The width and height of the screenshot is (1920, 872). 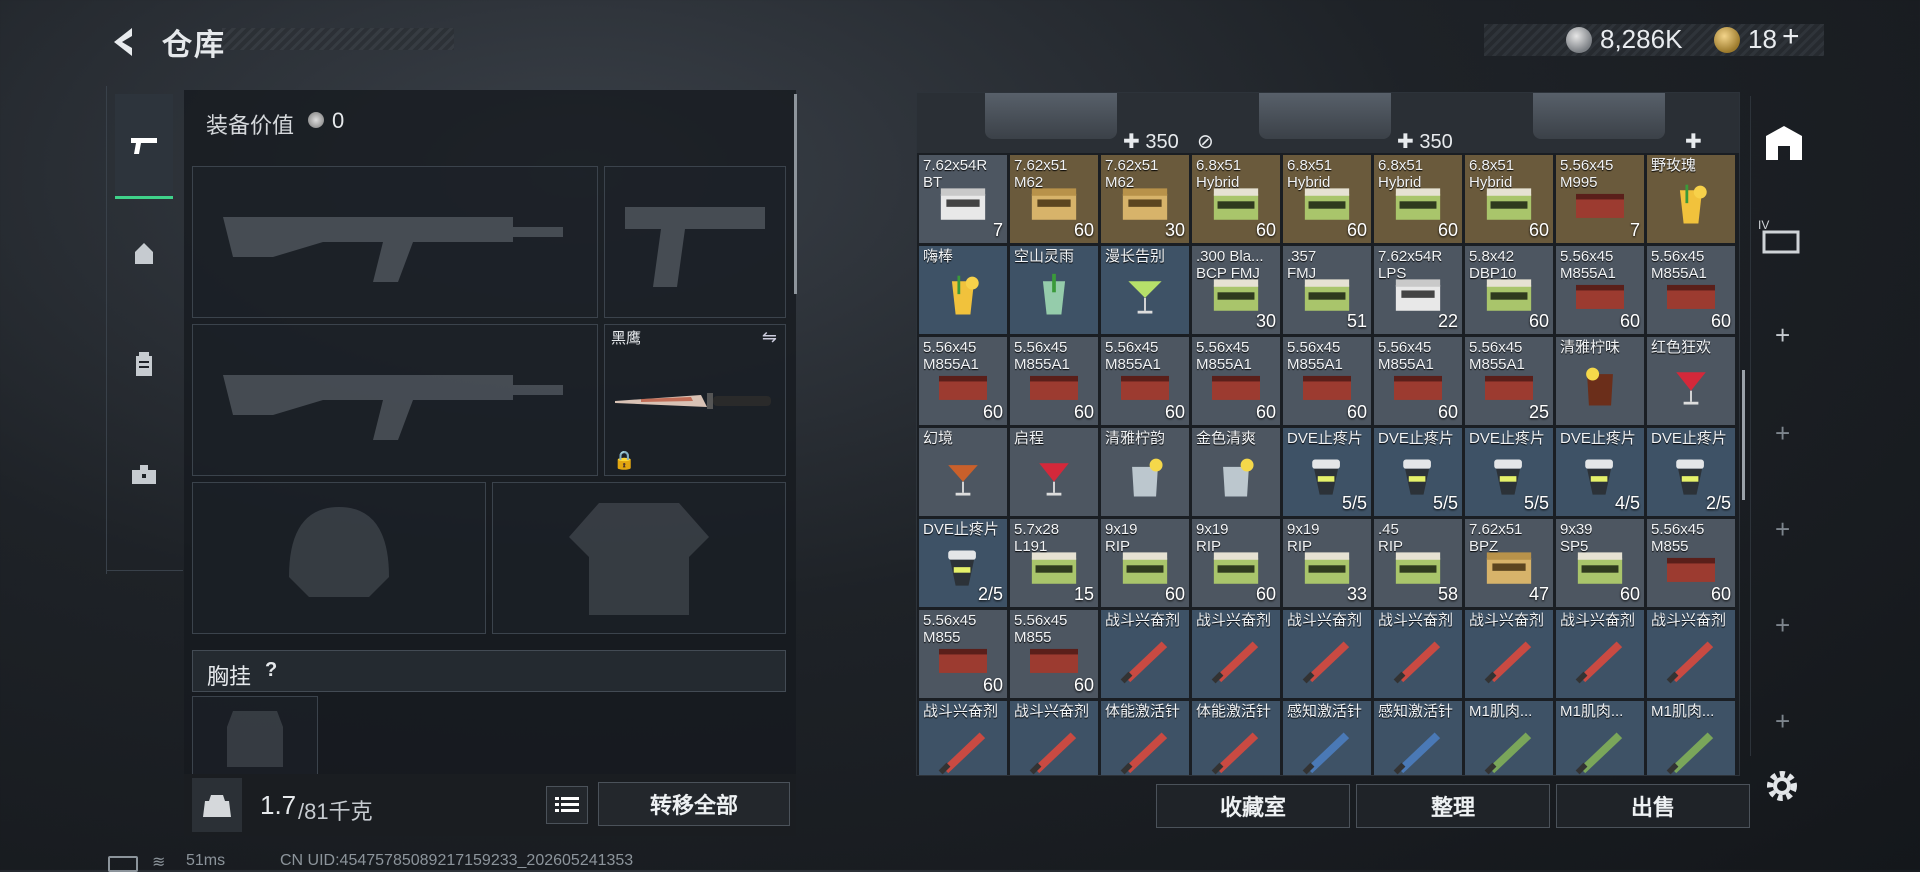 What do you see at coordinates (1145, 199) in the screenshot?
I see `inventory-item: 7.62x51 M62 30` at bounding box center [1145, 199].